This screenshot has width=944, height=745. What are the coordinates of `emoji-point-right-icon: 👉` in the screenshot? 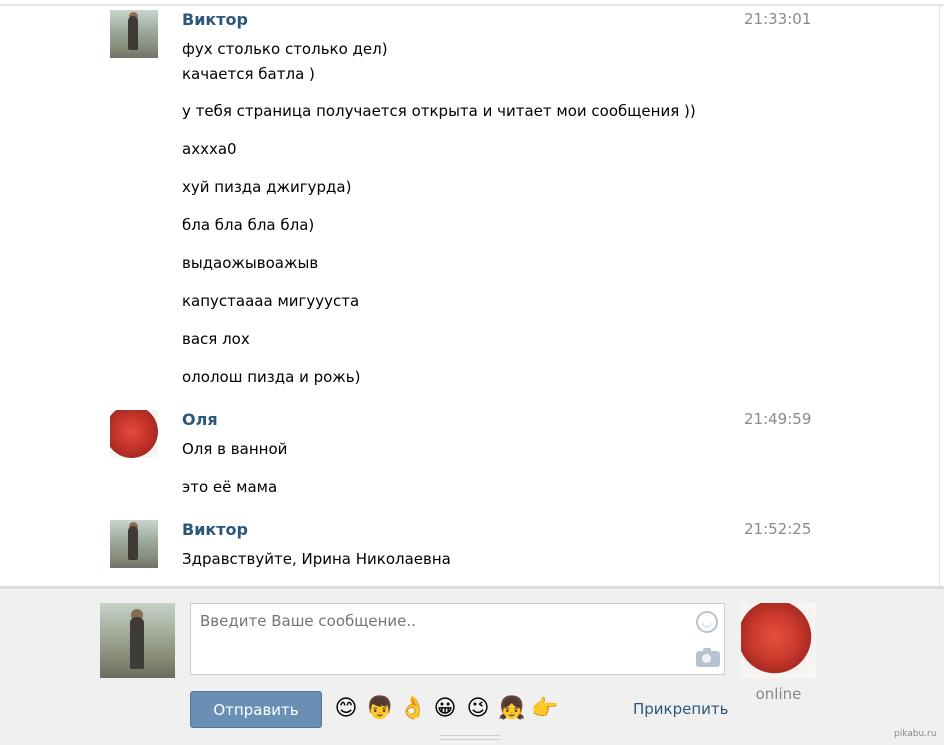 It's located at (544, 709).